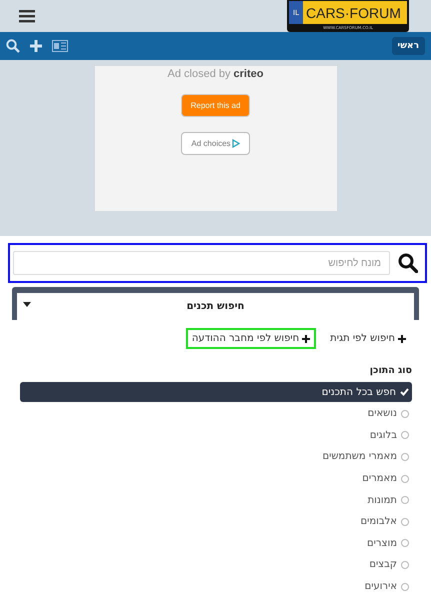 This screenshot has height=600, width=431. Describe the element at coordinates (390, 370) in the screenshot. I see `section-title: סוג התוכן` at that location.